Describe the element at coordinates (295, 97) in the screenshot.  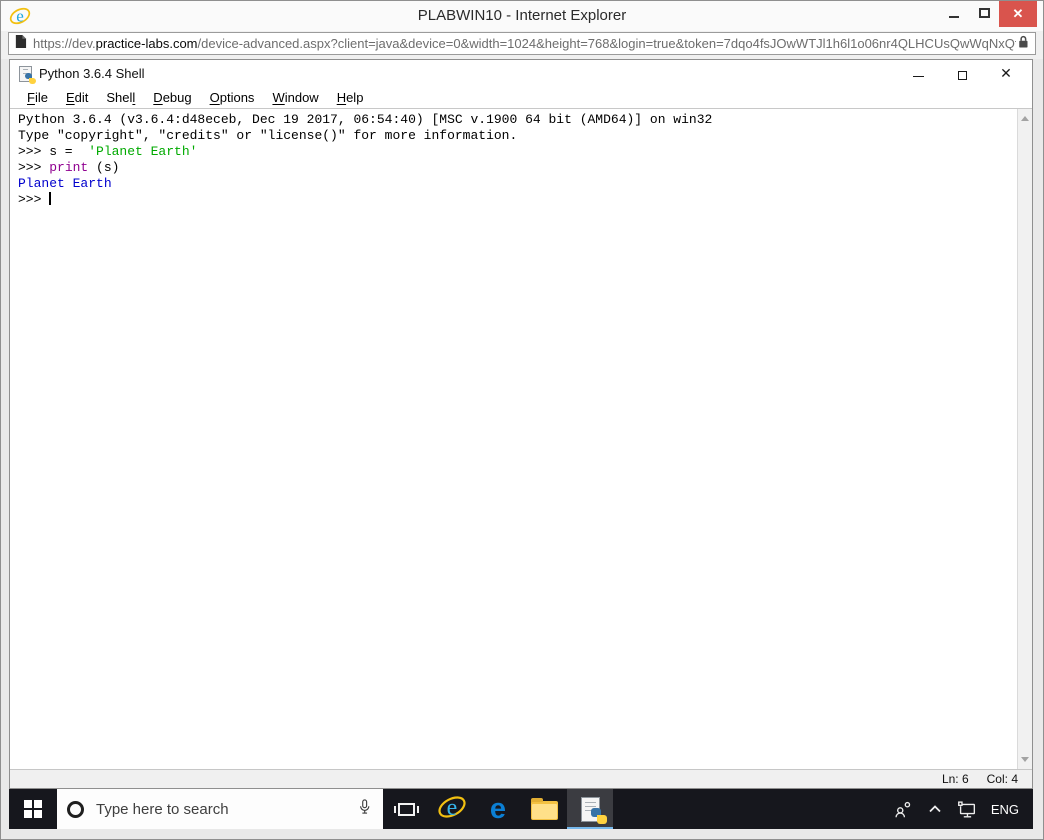
I see `menu-window: Window` at that location.